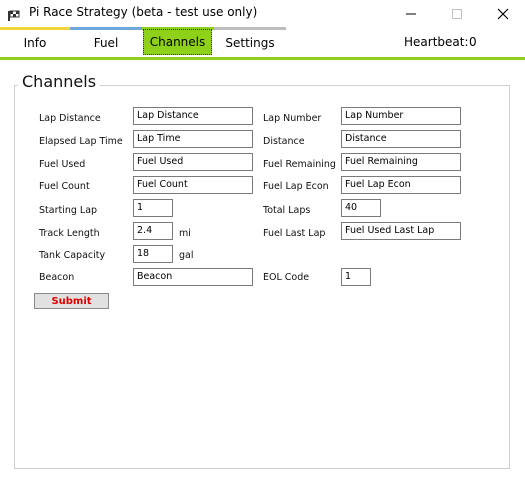 The height and width of the screenshot is (487, 525). Describe the element at coordinates (153, 208) in the screenshot. I see `starting-lap-field: 1` at that location.